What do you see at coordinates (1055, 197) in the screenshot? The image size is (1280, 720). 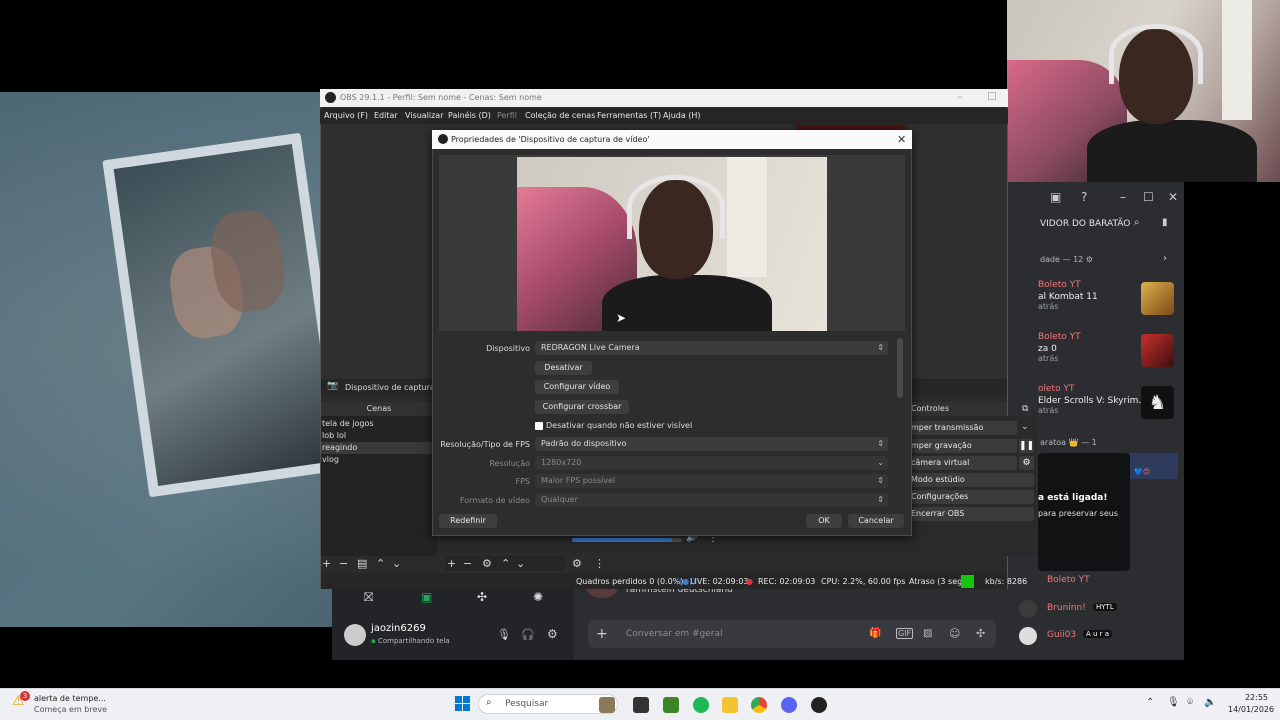 I see `inbox-icon: ▣` at bounding box center [1055, 197].